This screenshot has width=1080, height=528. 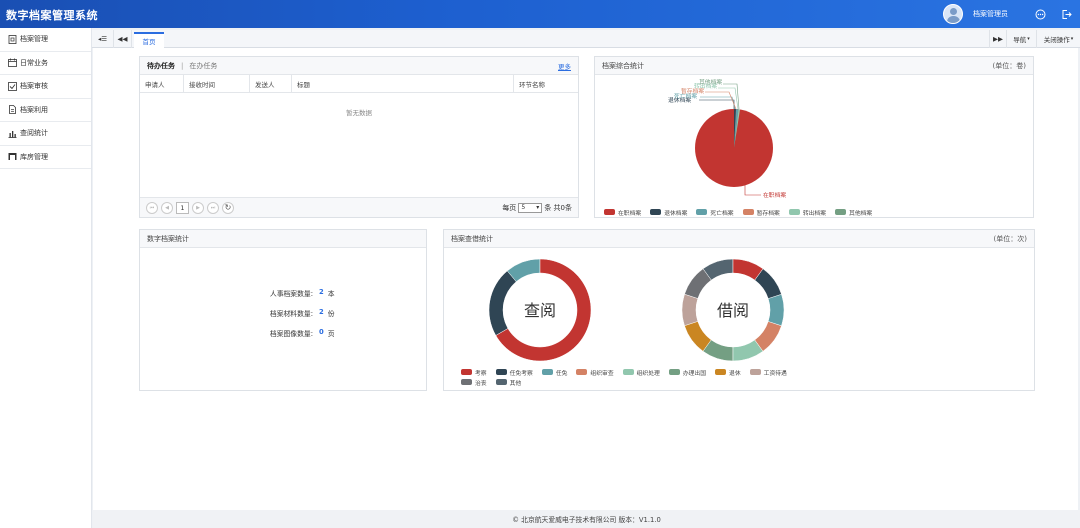 I want to click on column-header: 接收时间, so click(x=217, y=83).